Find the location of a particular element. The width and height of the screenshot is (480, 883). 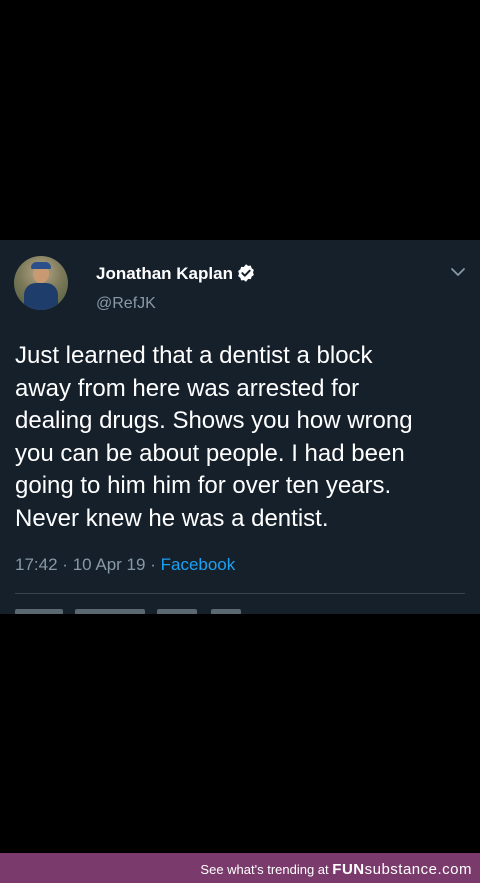

tweet-meta: 17:42 · 10 Apr 19 · Facebook is located at coordinates (125, 565).